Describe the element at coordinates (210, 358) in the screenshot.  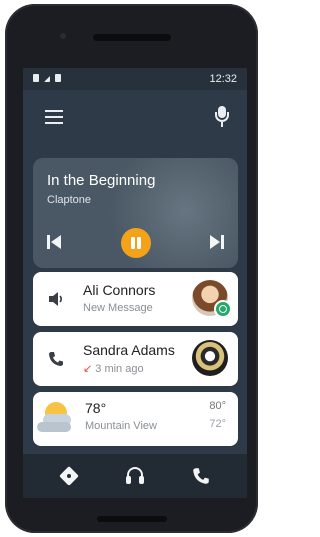
I see `avatar` at that location.